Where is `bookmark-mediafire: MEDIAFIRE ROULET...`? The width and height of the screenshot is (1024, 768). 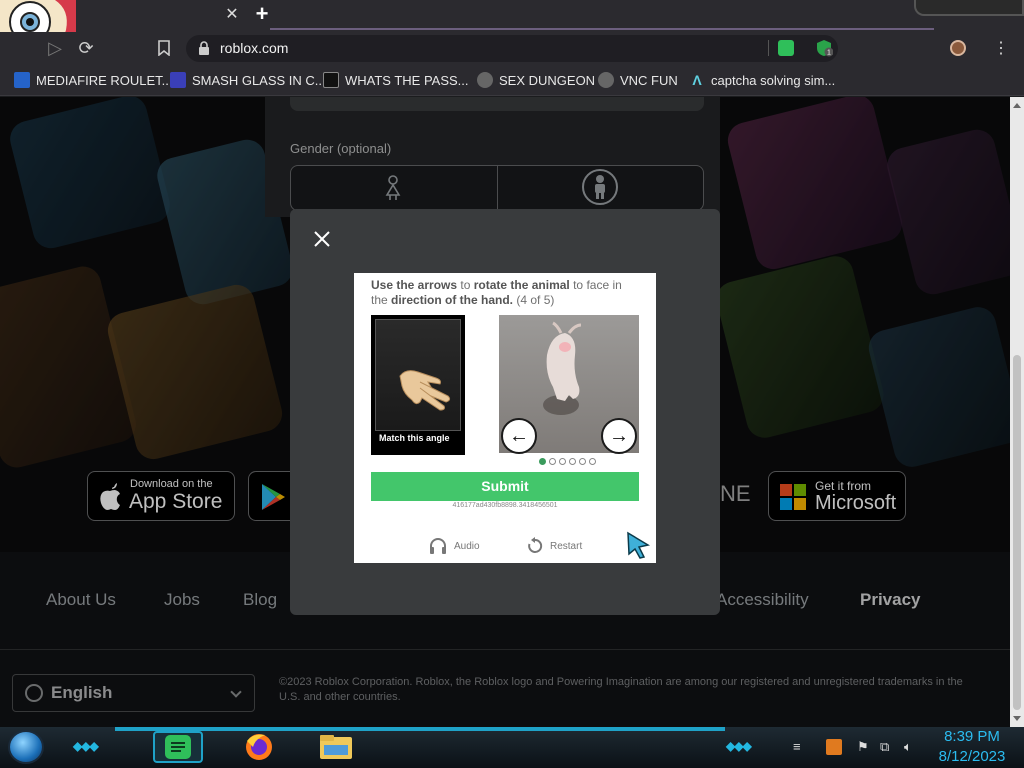
bookmark-mediafire: MEDIAFIRE ROULET... is located at coordinates (93, 80).